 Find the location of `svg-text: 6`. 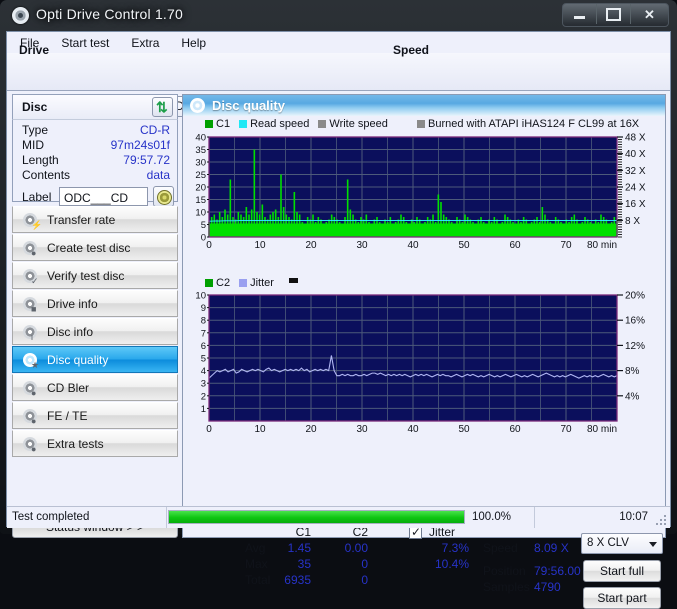

svg-text: 6 is located at coordinates (203, 346).